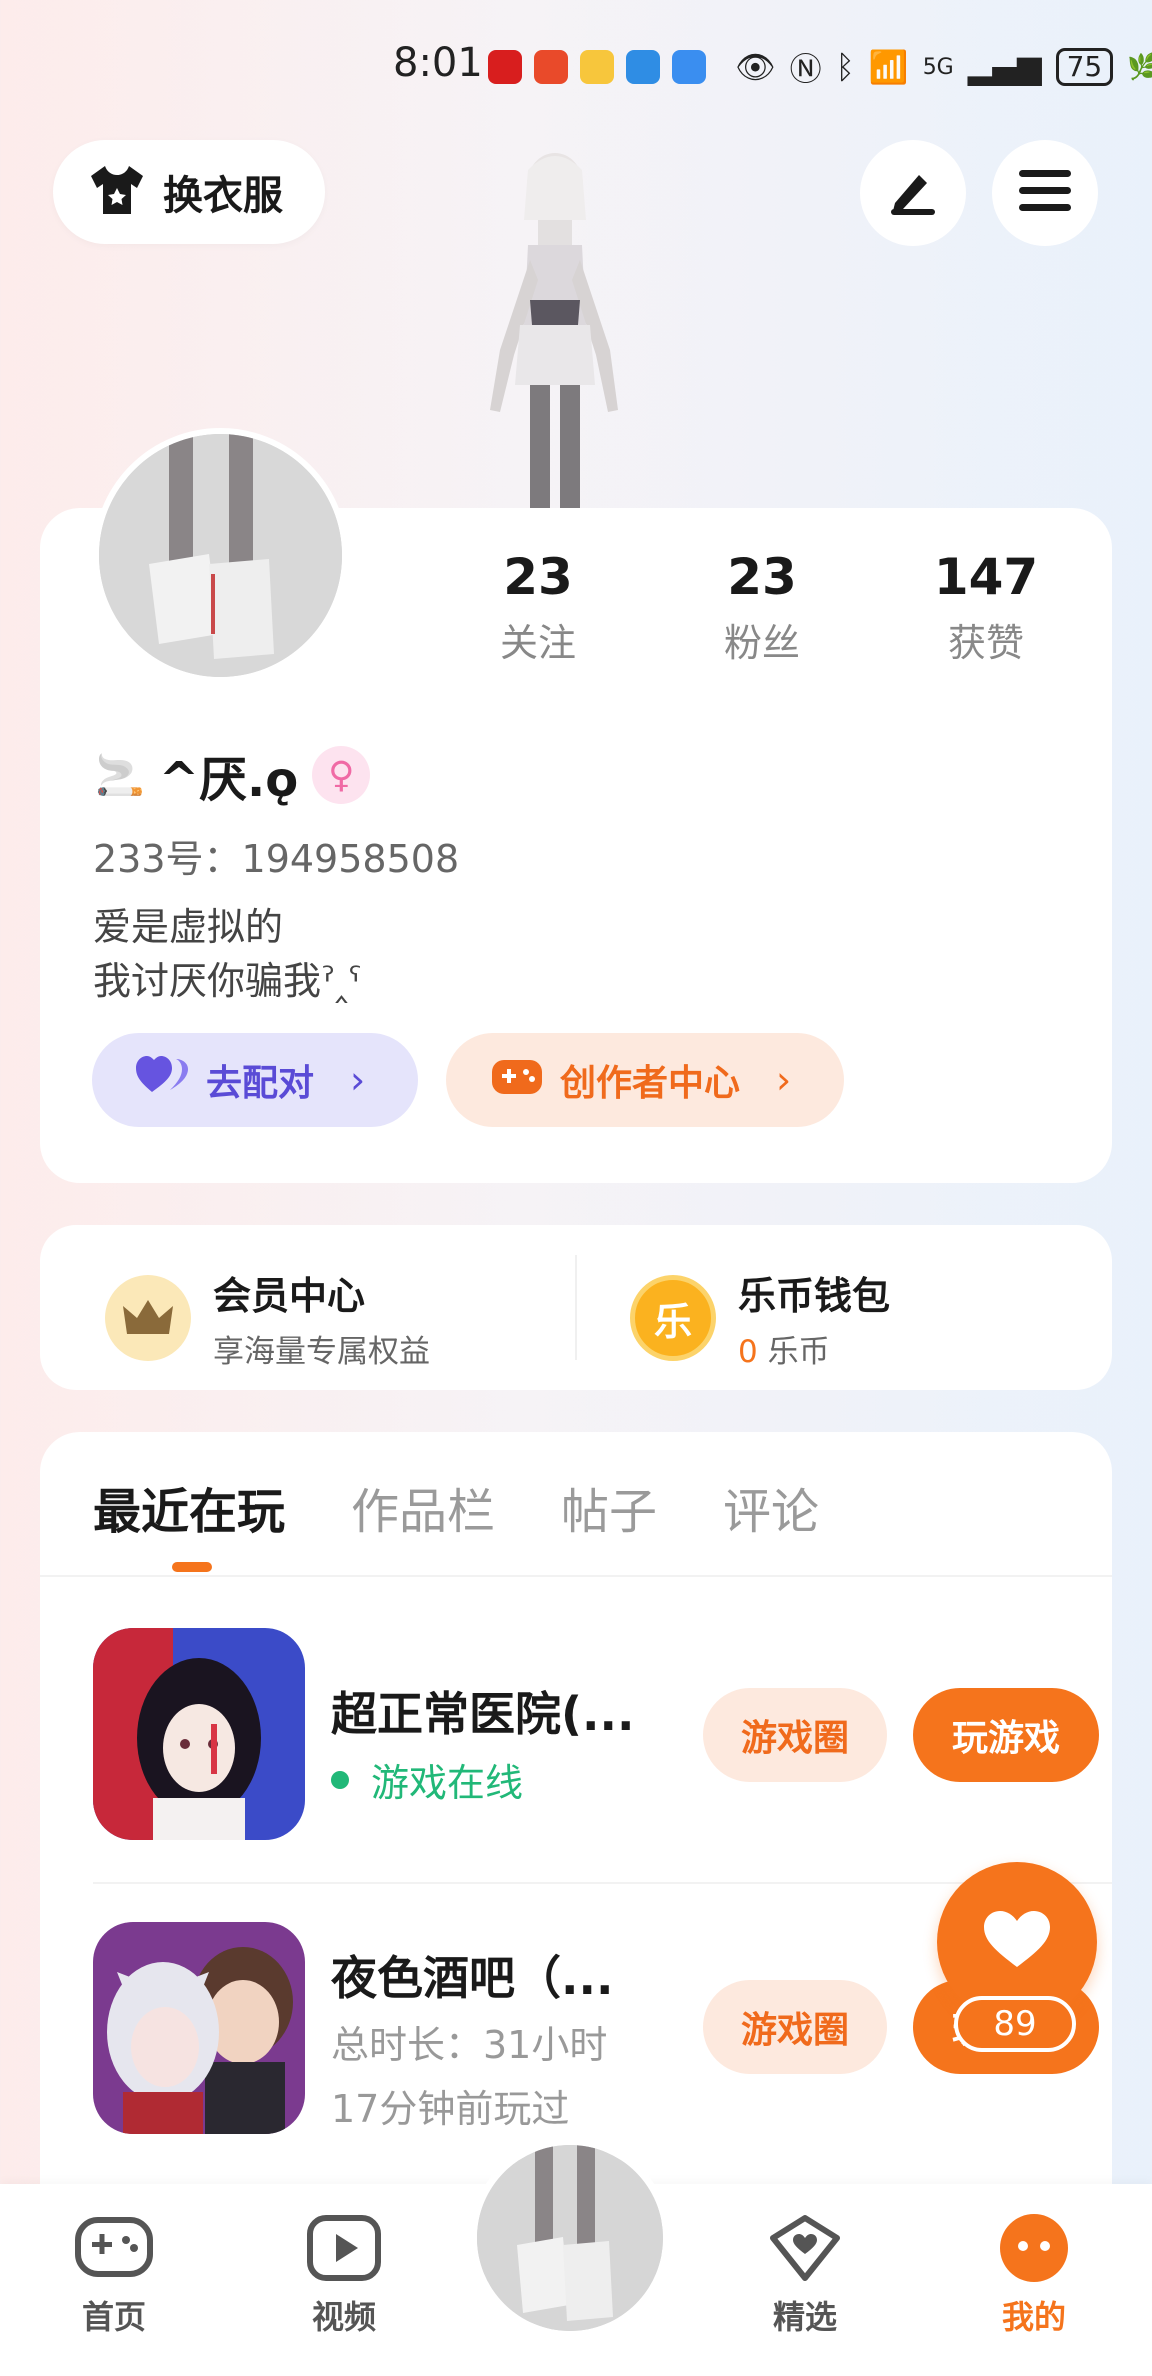  I want to click on tab-posts: 帖子, so click(609, 1507).